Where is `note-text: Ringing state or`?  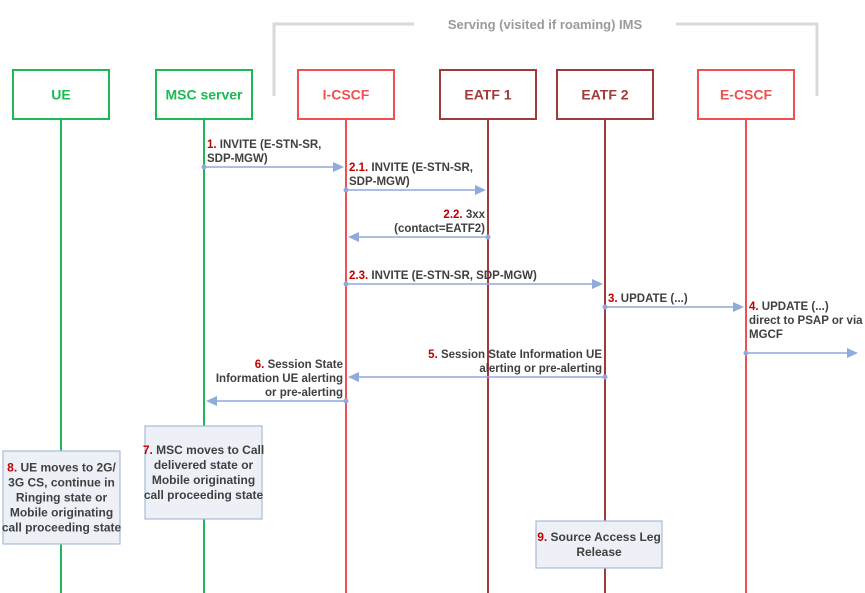 note-text: Ringing state or is located at coordinates (62, 498).